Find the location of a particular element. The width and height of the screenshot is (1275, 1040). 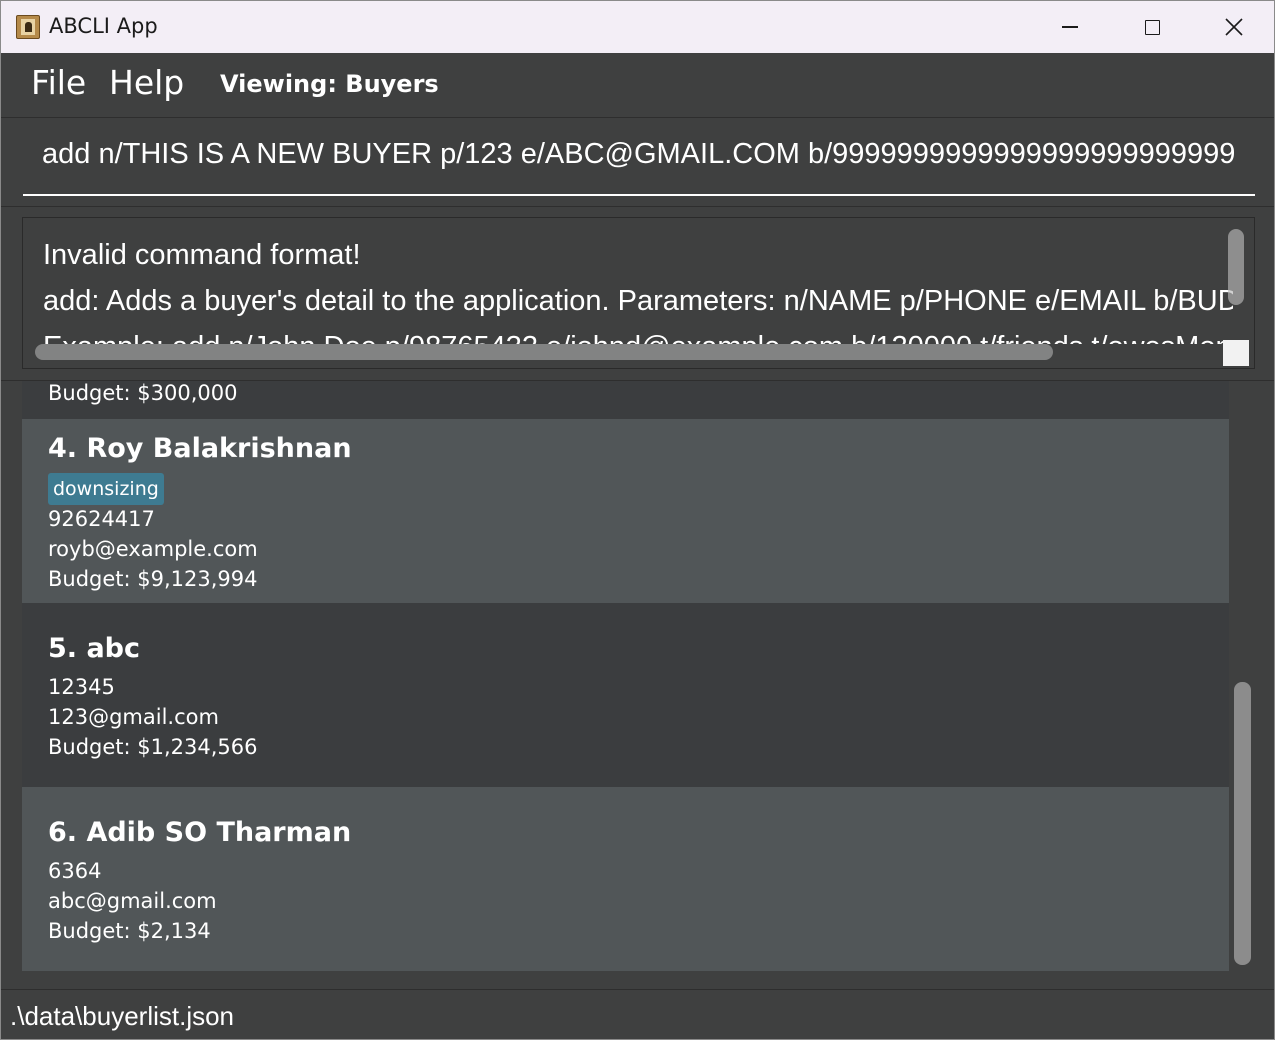

buyer-email: abc@gmail.com is located at coordinates (132, 901).